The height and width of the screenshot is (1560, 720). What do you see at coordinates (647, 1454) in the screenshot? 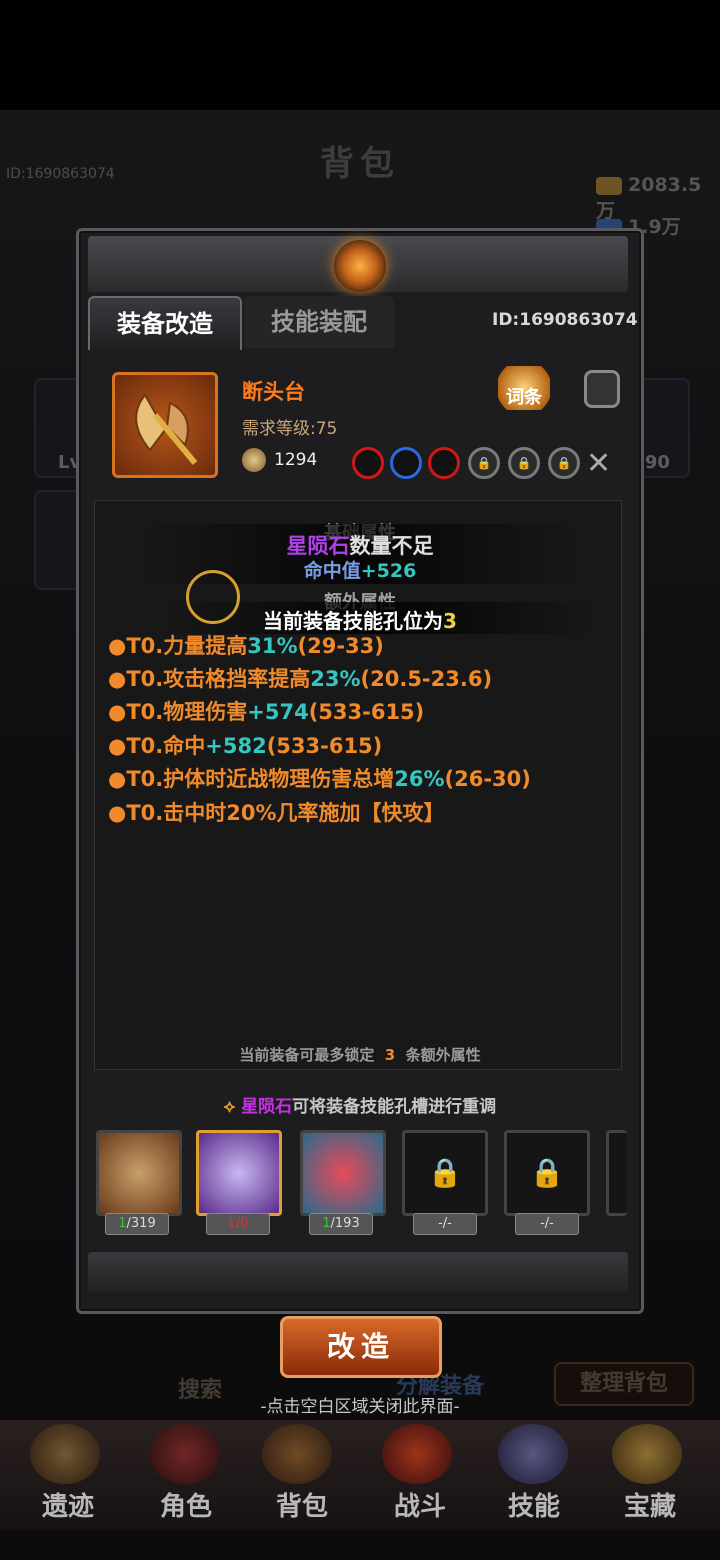
I see `treasure-icon` at bounding box center [647, 1454].